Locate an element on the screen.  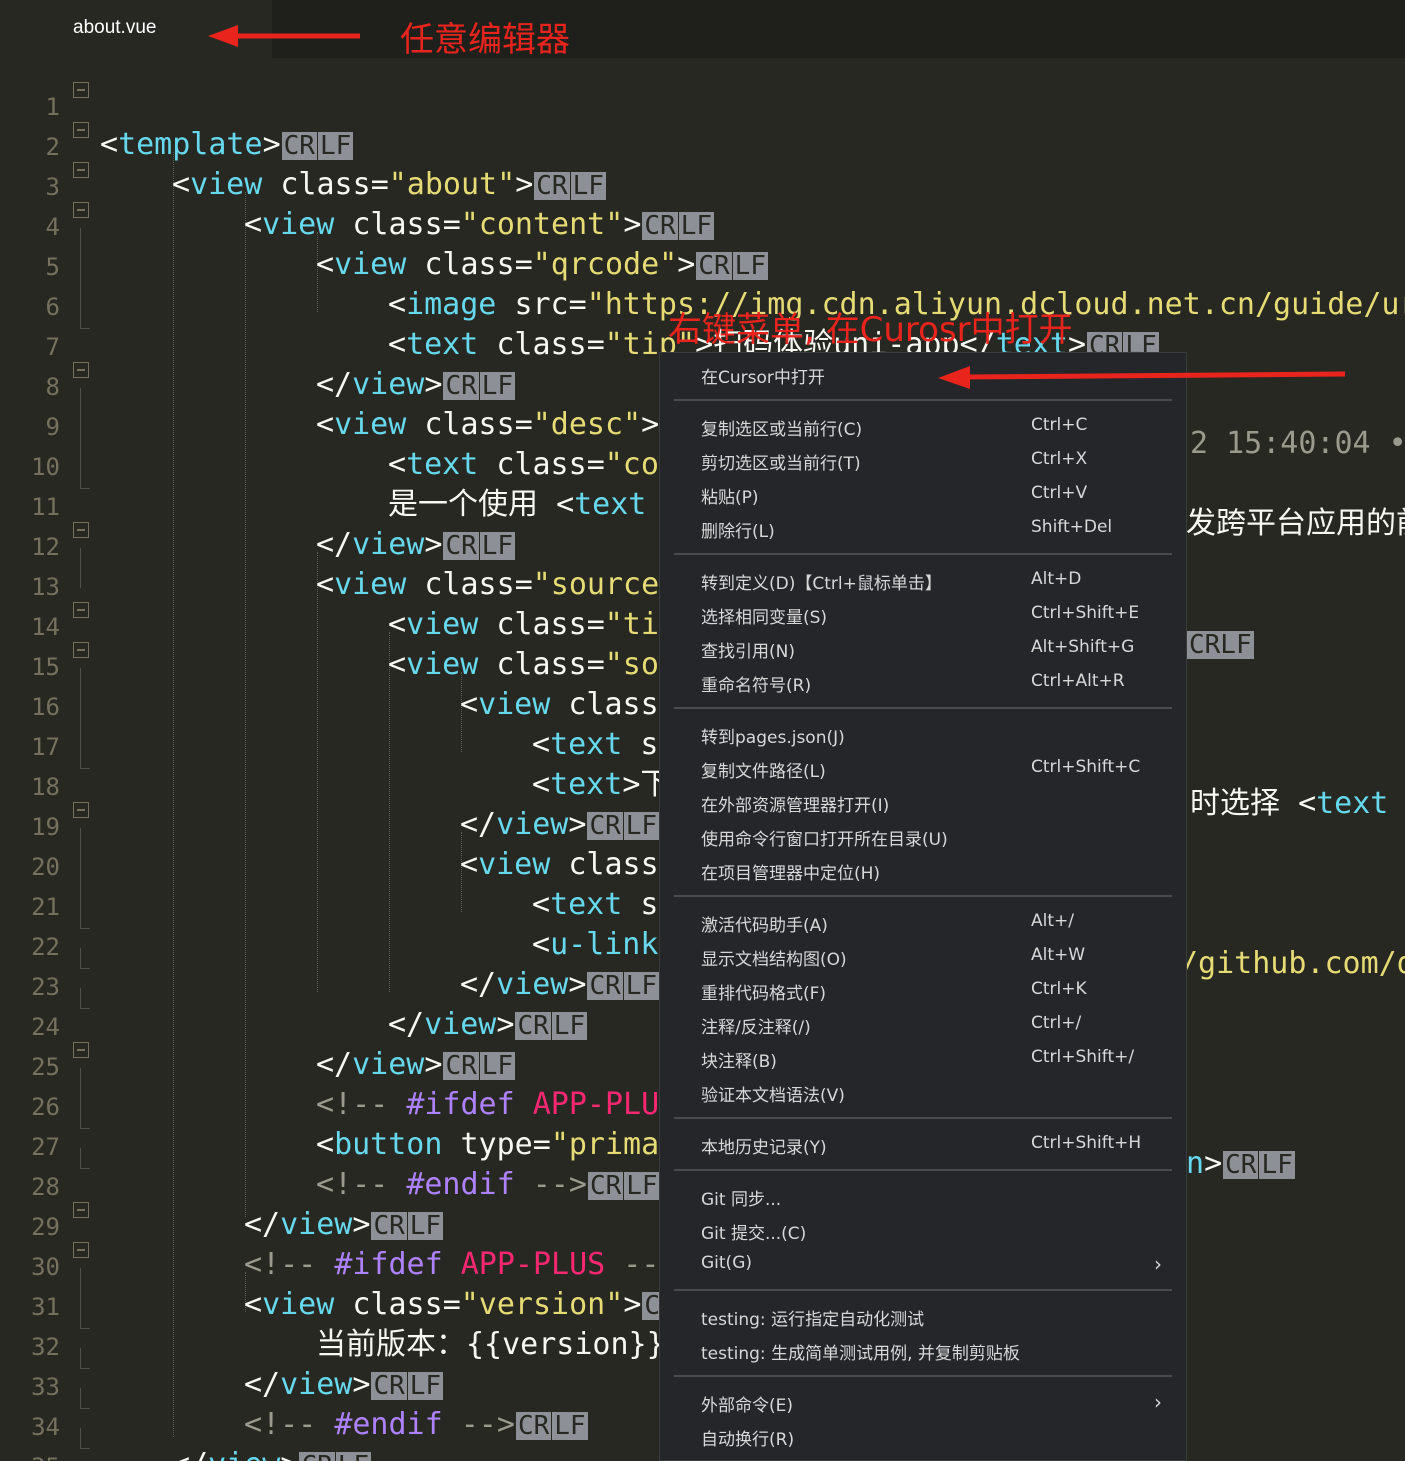
annotation-editor-label: 任意编辑器 is located at coordinates (485, 40).